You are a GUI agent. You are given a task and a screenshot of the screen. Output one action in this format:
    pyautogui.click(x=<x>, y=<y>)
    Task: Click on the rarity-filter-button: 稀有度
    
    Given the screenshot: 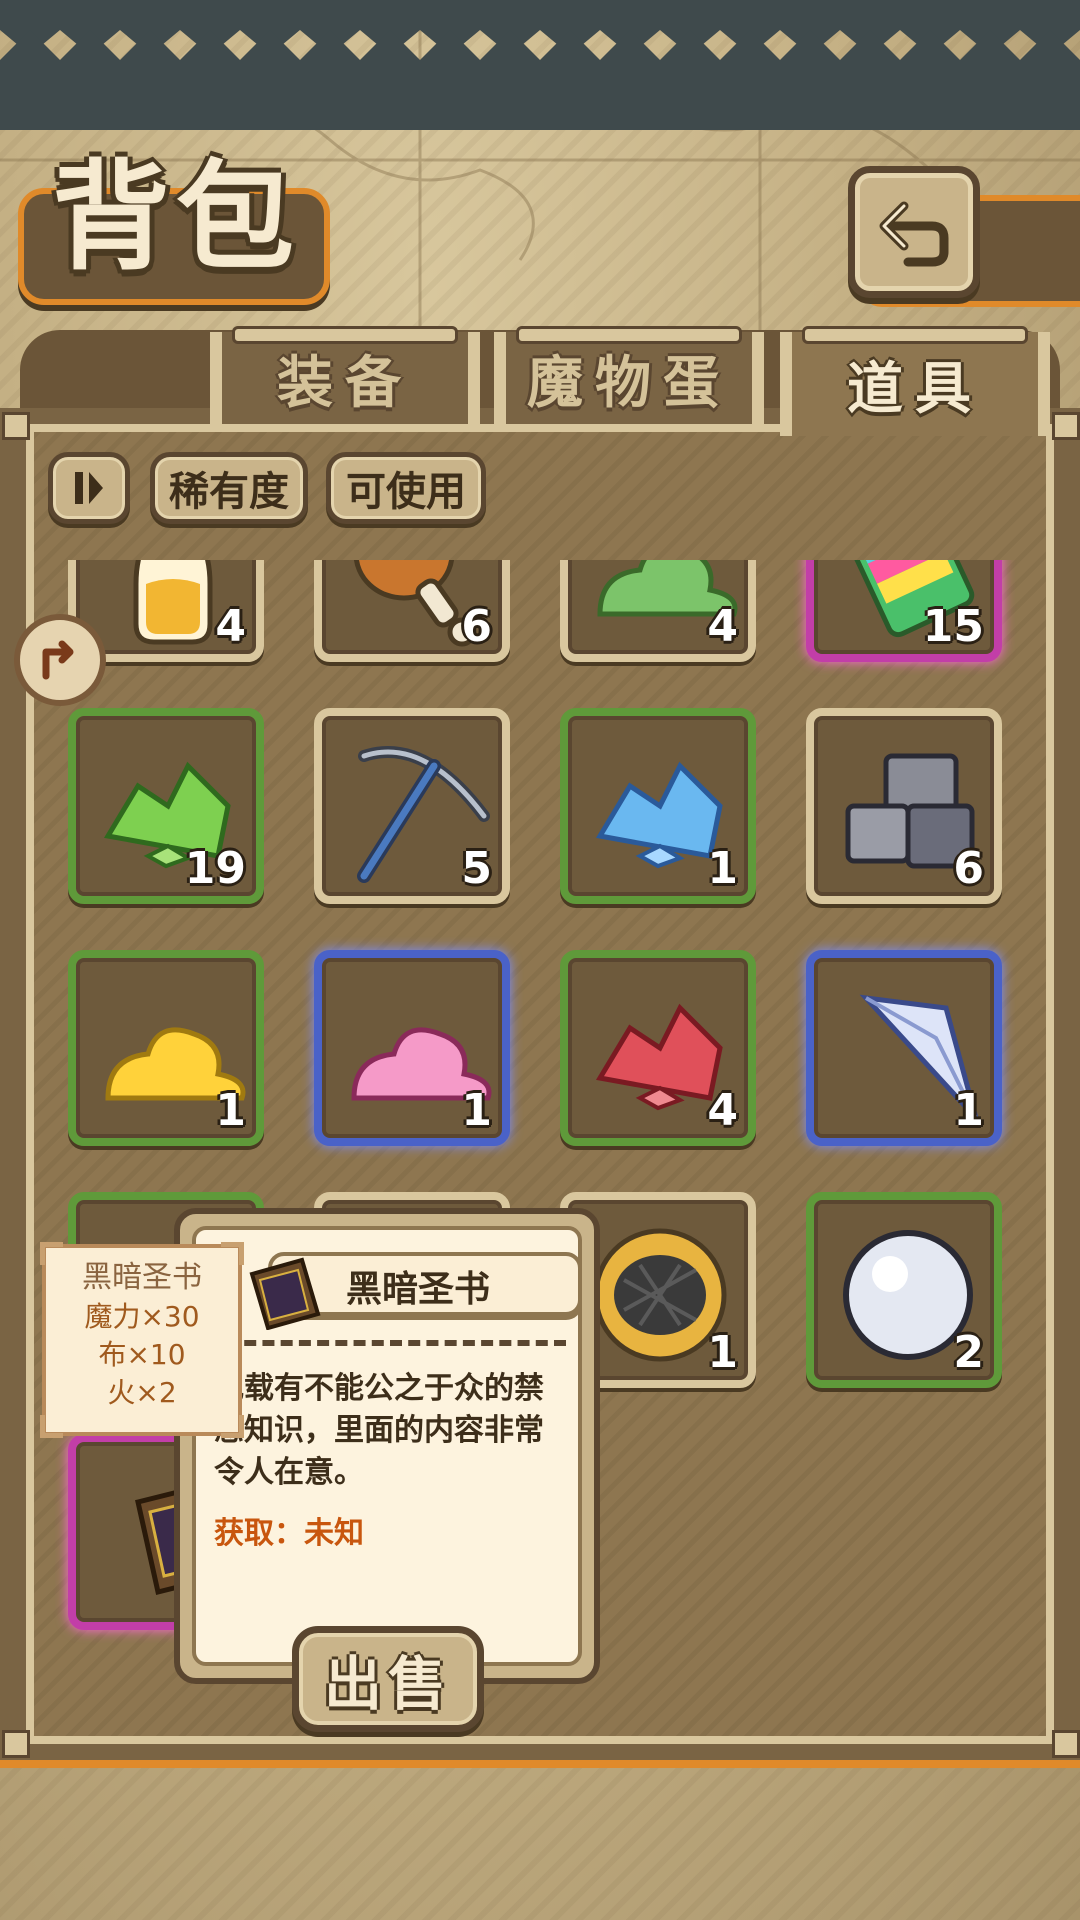 What is the action you would take?
    pyautogui.click(x=229, y=488)
    